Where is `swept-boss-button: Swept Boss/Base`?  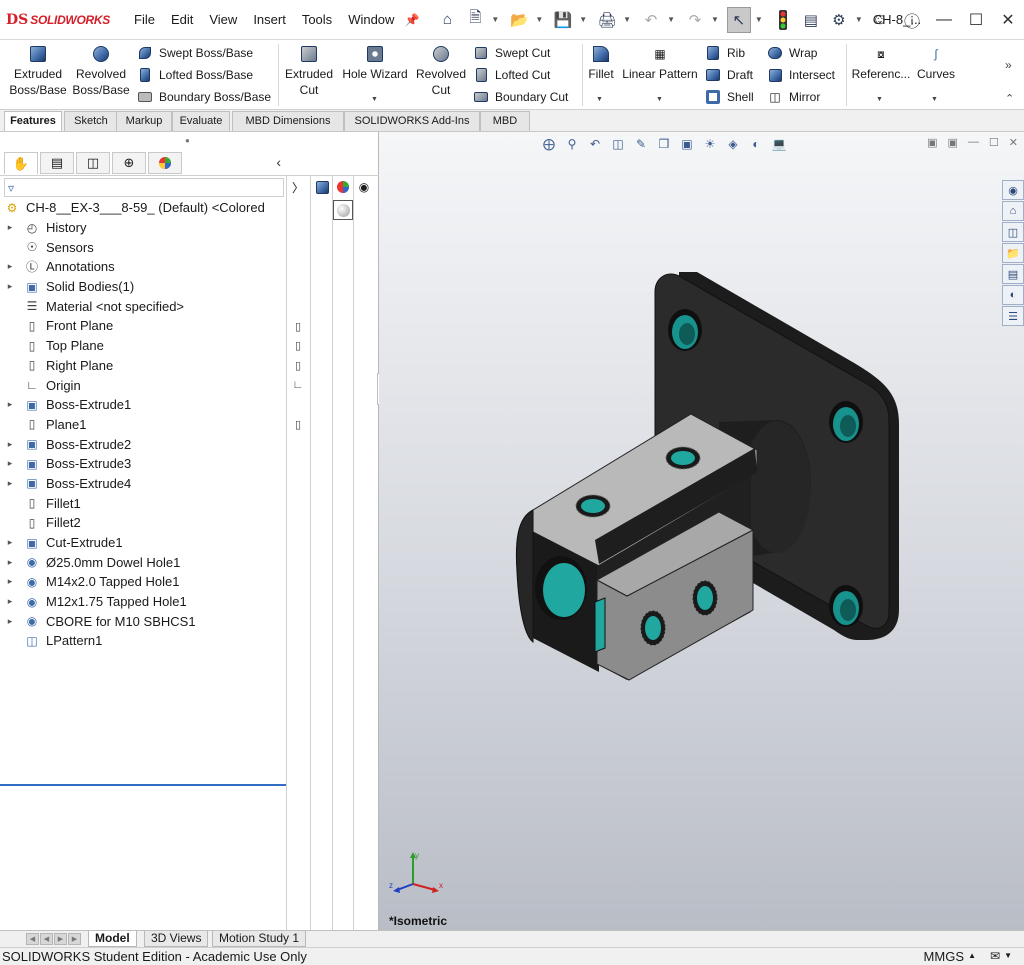 swept-boss-button: Swept Boss/Base is located at coordinates (194, 53).